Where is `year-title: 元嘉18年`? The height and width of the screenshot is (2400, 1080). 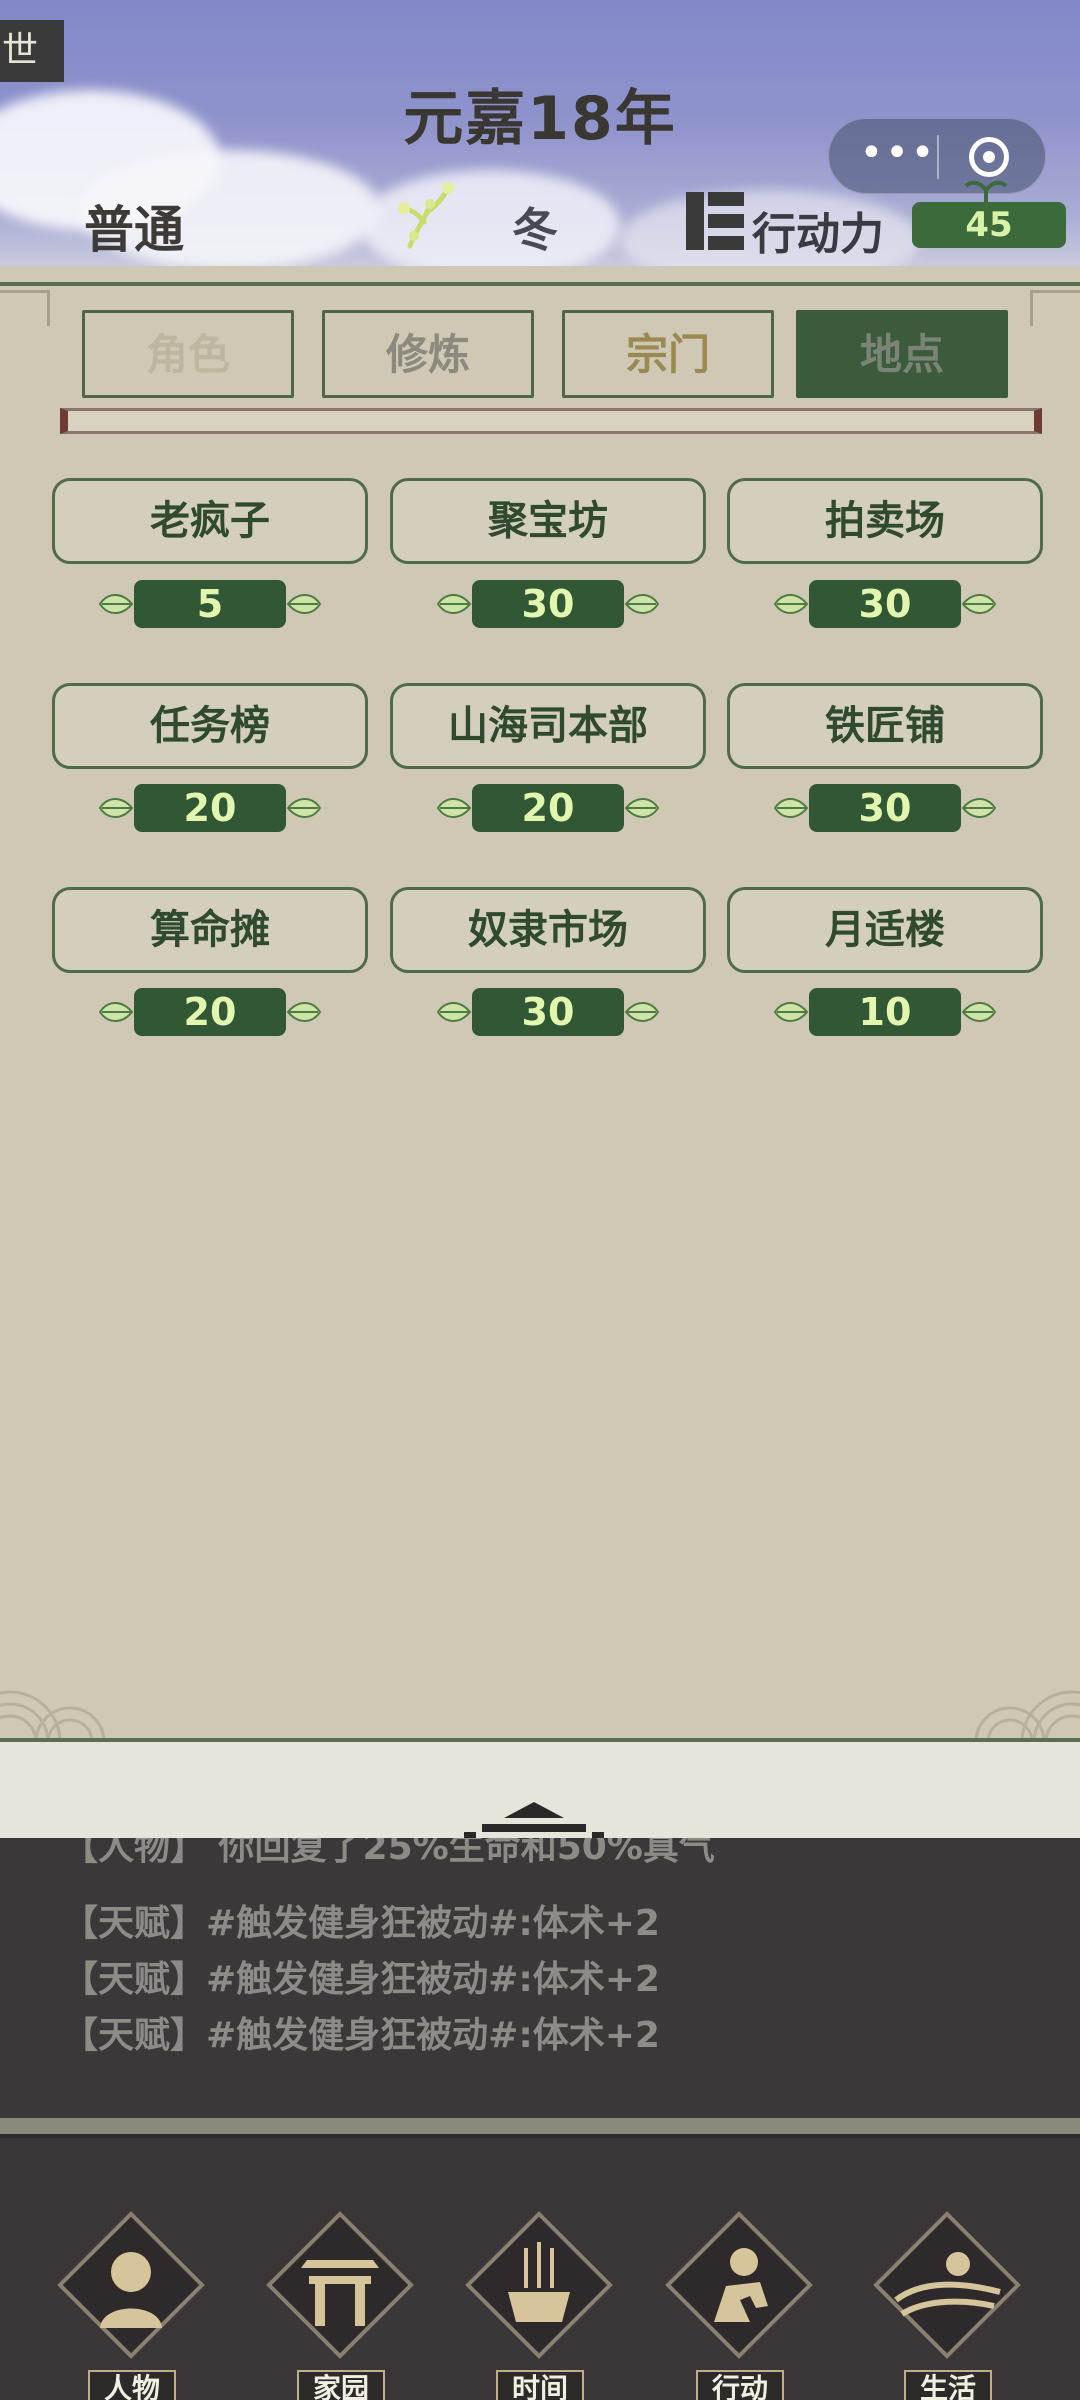
year-title: 元嘉18年 is located at coordinates (540, 119).